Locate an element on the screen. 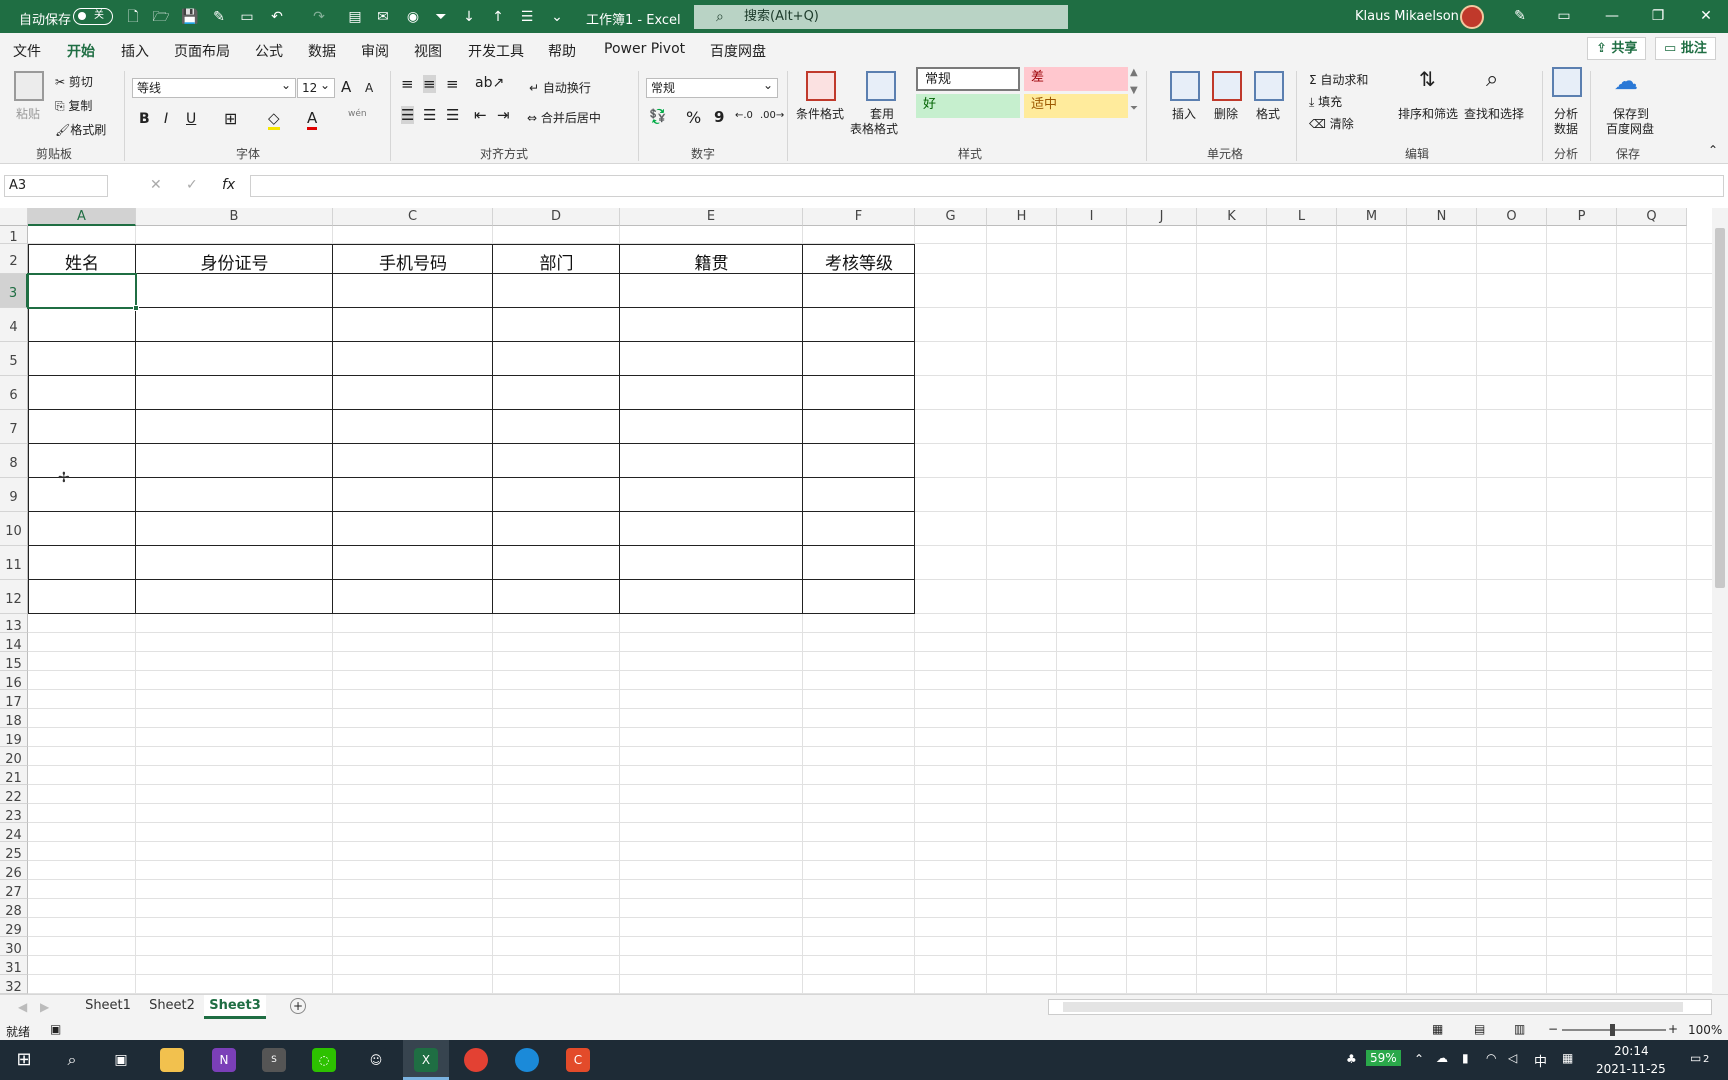 The height and width of the screenshot is (1080, 1728). undo-icon: ↶ is located at coordinates (277, 17).